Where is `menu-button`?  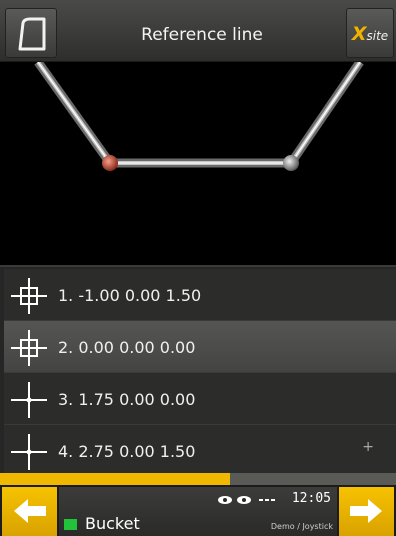 menu-button is located at coordinates (31, 33).